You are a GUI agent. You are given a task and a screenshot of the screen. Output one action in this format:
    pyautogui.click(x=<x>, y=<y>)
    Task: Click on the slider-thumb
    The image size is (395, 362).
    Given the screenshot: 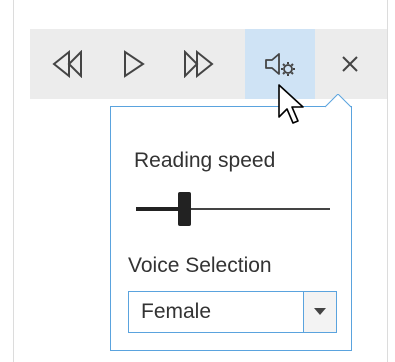 What is the action you would take?
    pyautogui.click(x=184, y=209)
    